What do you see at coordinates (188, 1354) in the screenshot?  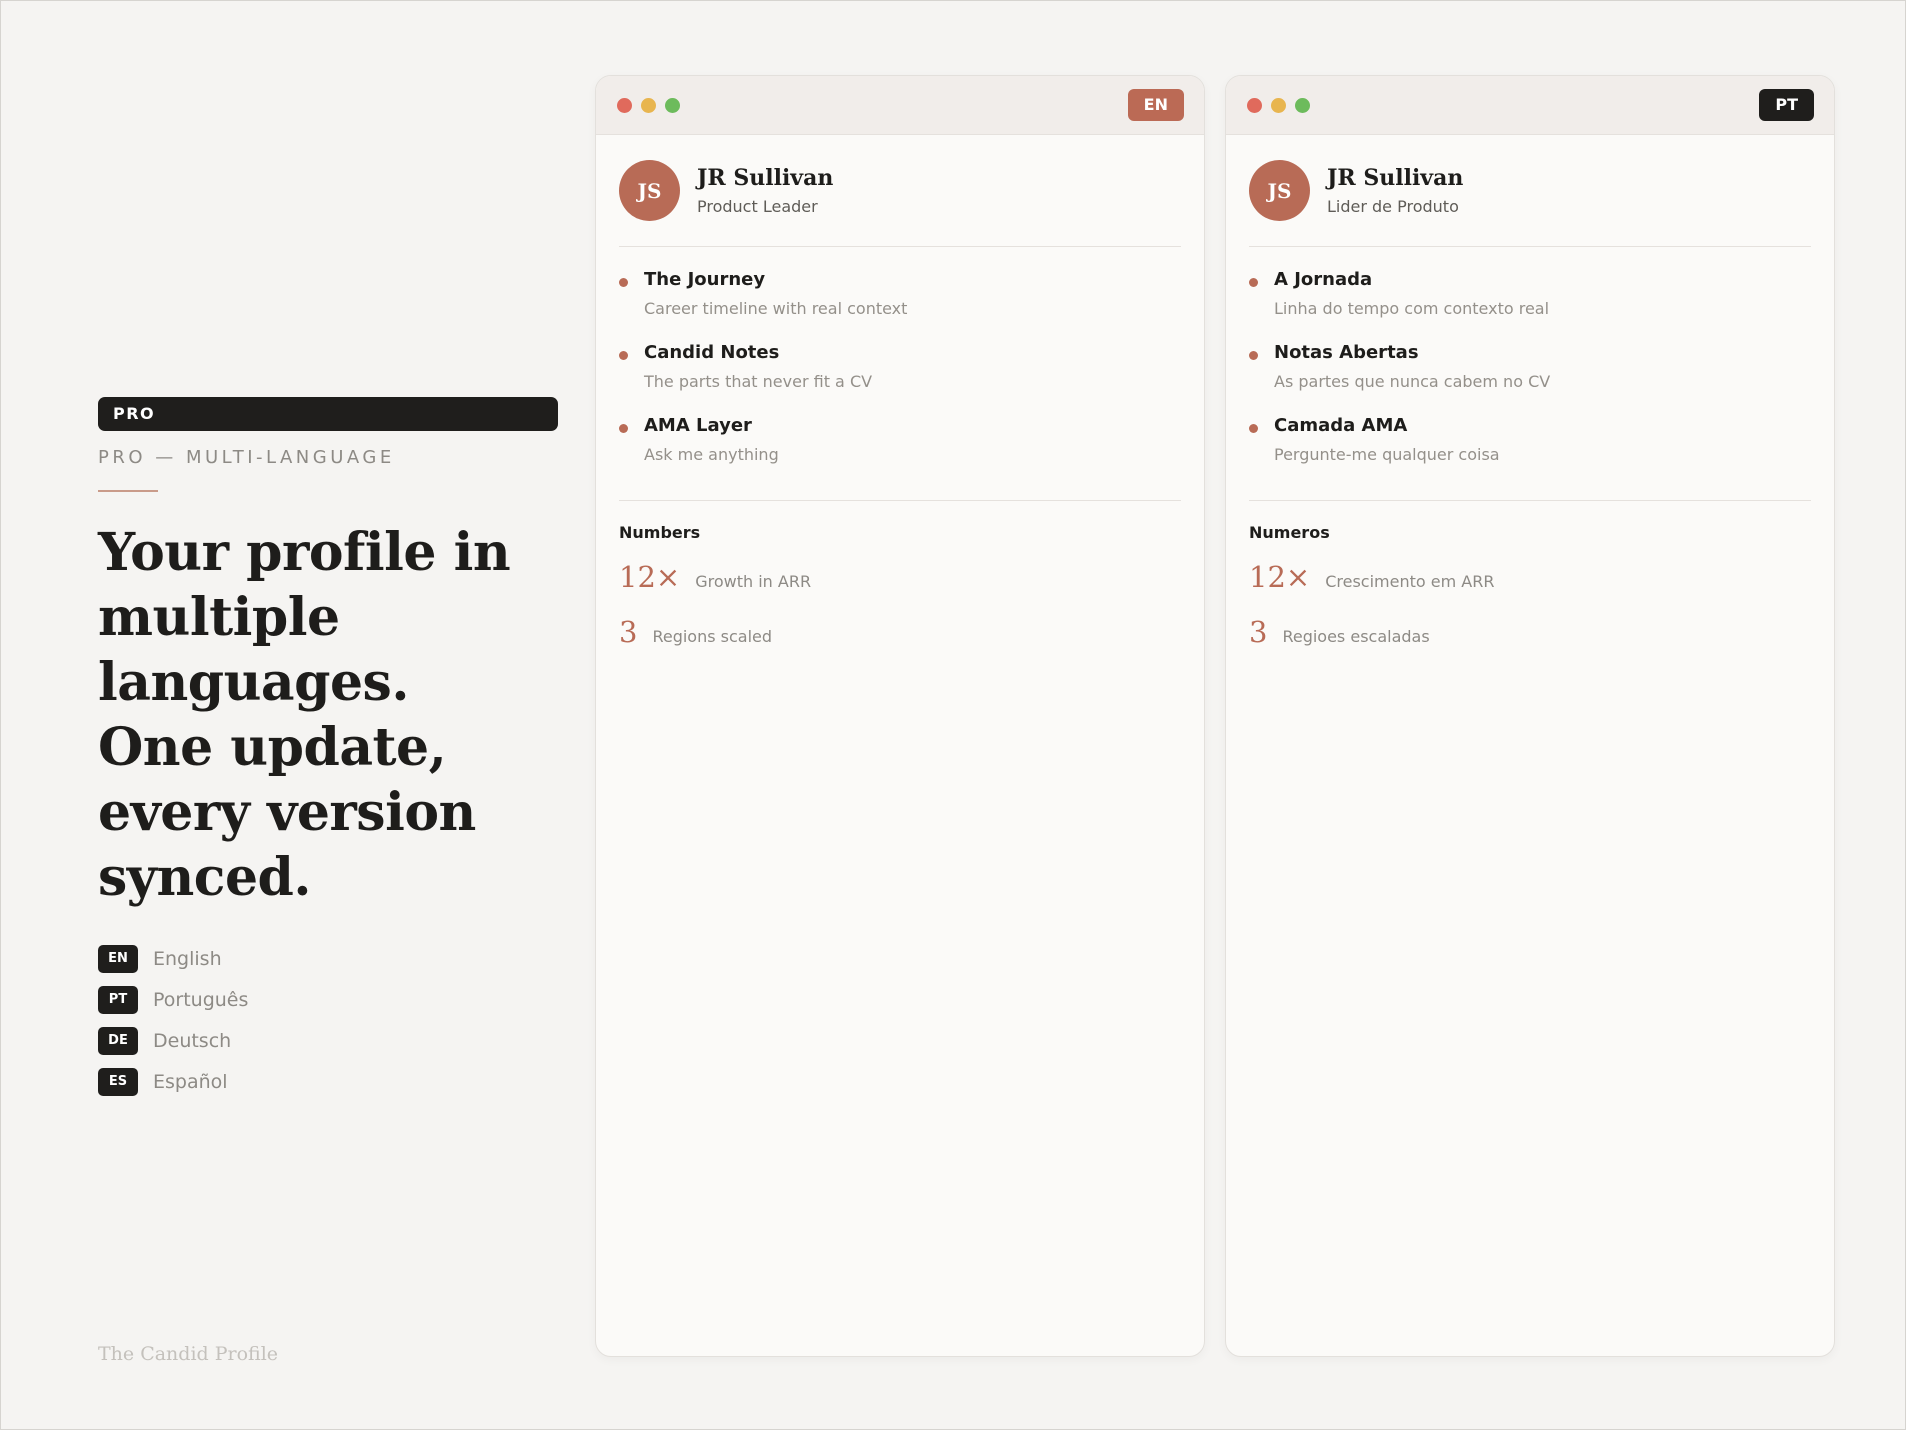 I see `brand-footer: The Candid Profile` at bounding box center [188, 1354].